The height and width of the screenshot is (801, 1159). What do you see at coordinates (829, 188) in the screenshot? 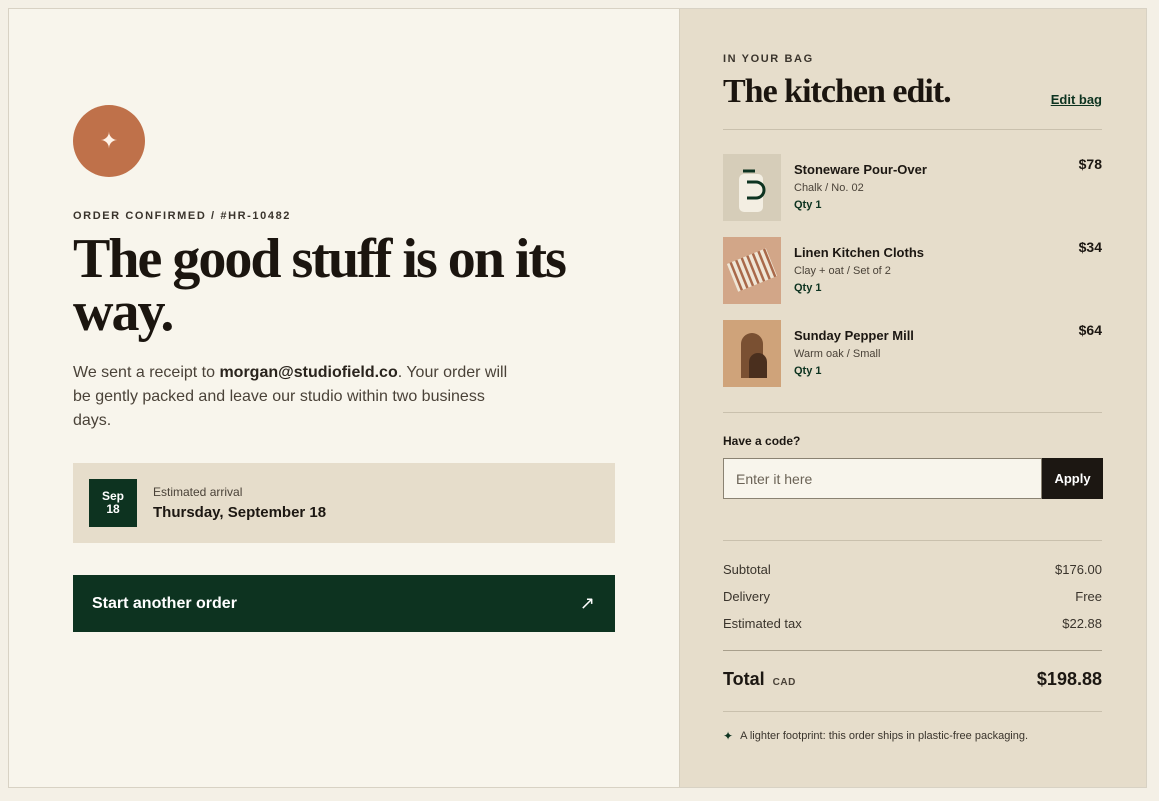
I see `item-variant: Chalk / No. 02` at bounding box center [829, 188].